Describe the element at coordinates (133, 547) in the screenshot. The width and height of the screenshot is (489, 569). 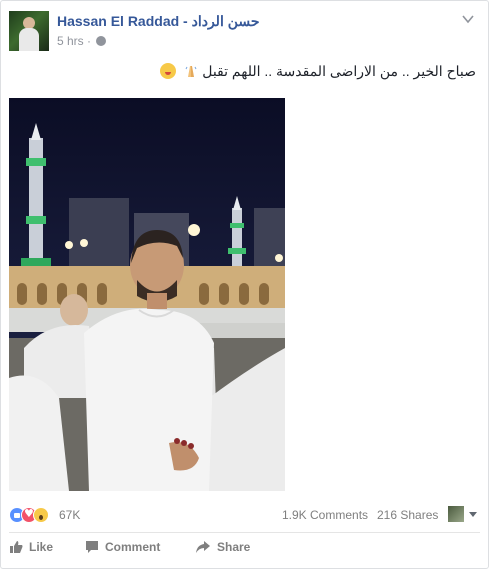
I see `comment-label: Comment` at that location.